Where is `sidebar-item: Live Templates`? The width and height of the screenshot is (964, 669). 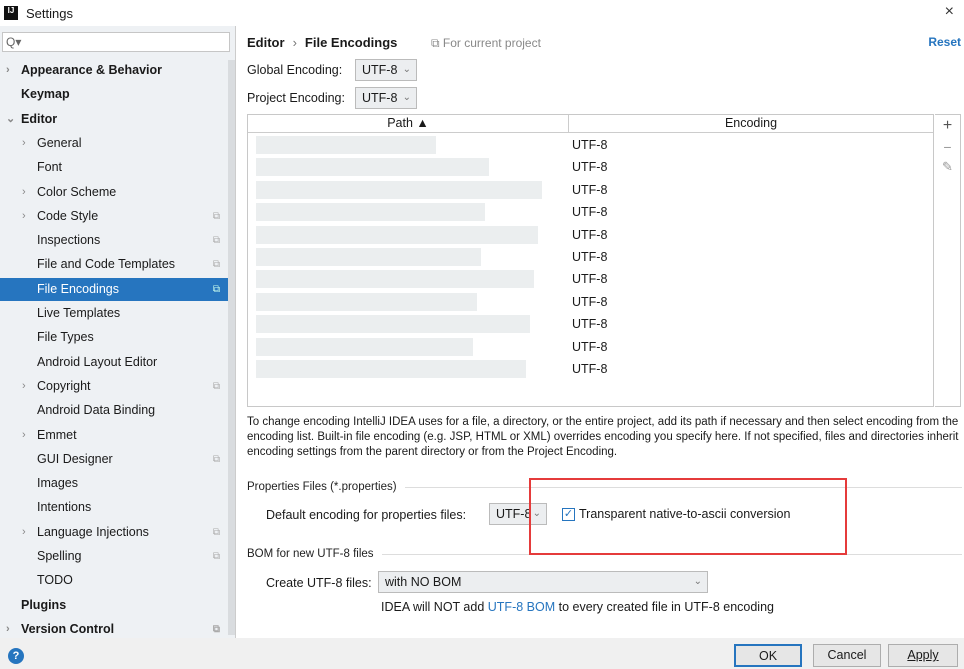 sidebar-item: Live Templates is located at coordinates (114, 313).